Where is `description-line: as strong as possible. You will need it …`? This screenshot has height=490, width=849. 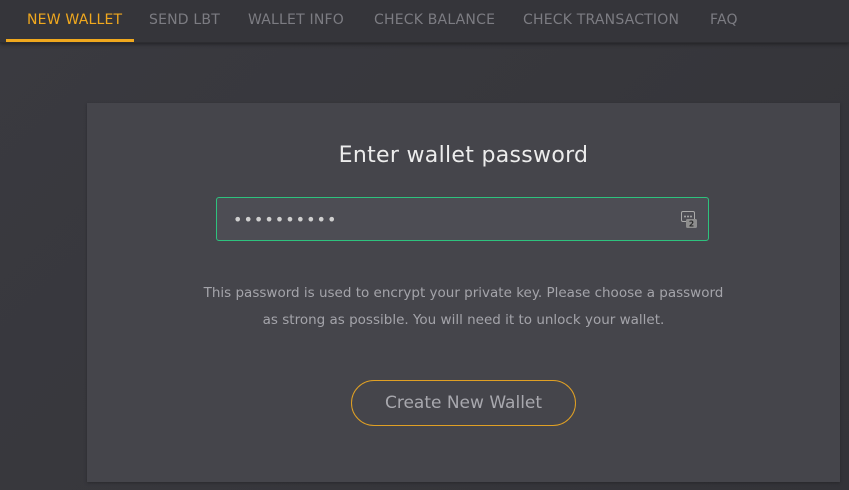 description-line: as strong as possible. You will need it … is located at coordinates (463, 320).